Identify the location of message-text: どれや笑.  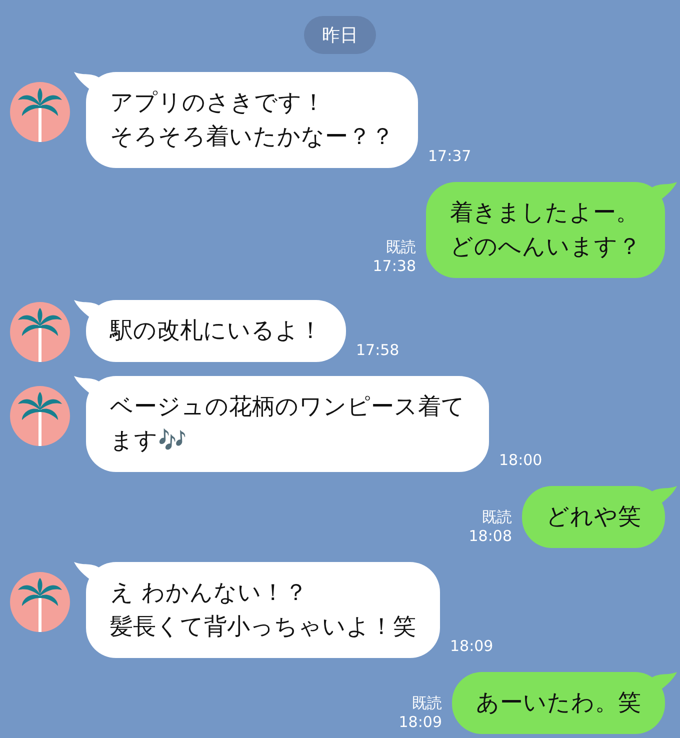
(593, 517).